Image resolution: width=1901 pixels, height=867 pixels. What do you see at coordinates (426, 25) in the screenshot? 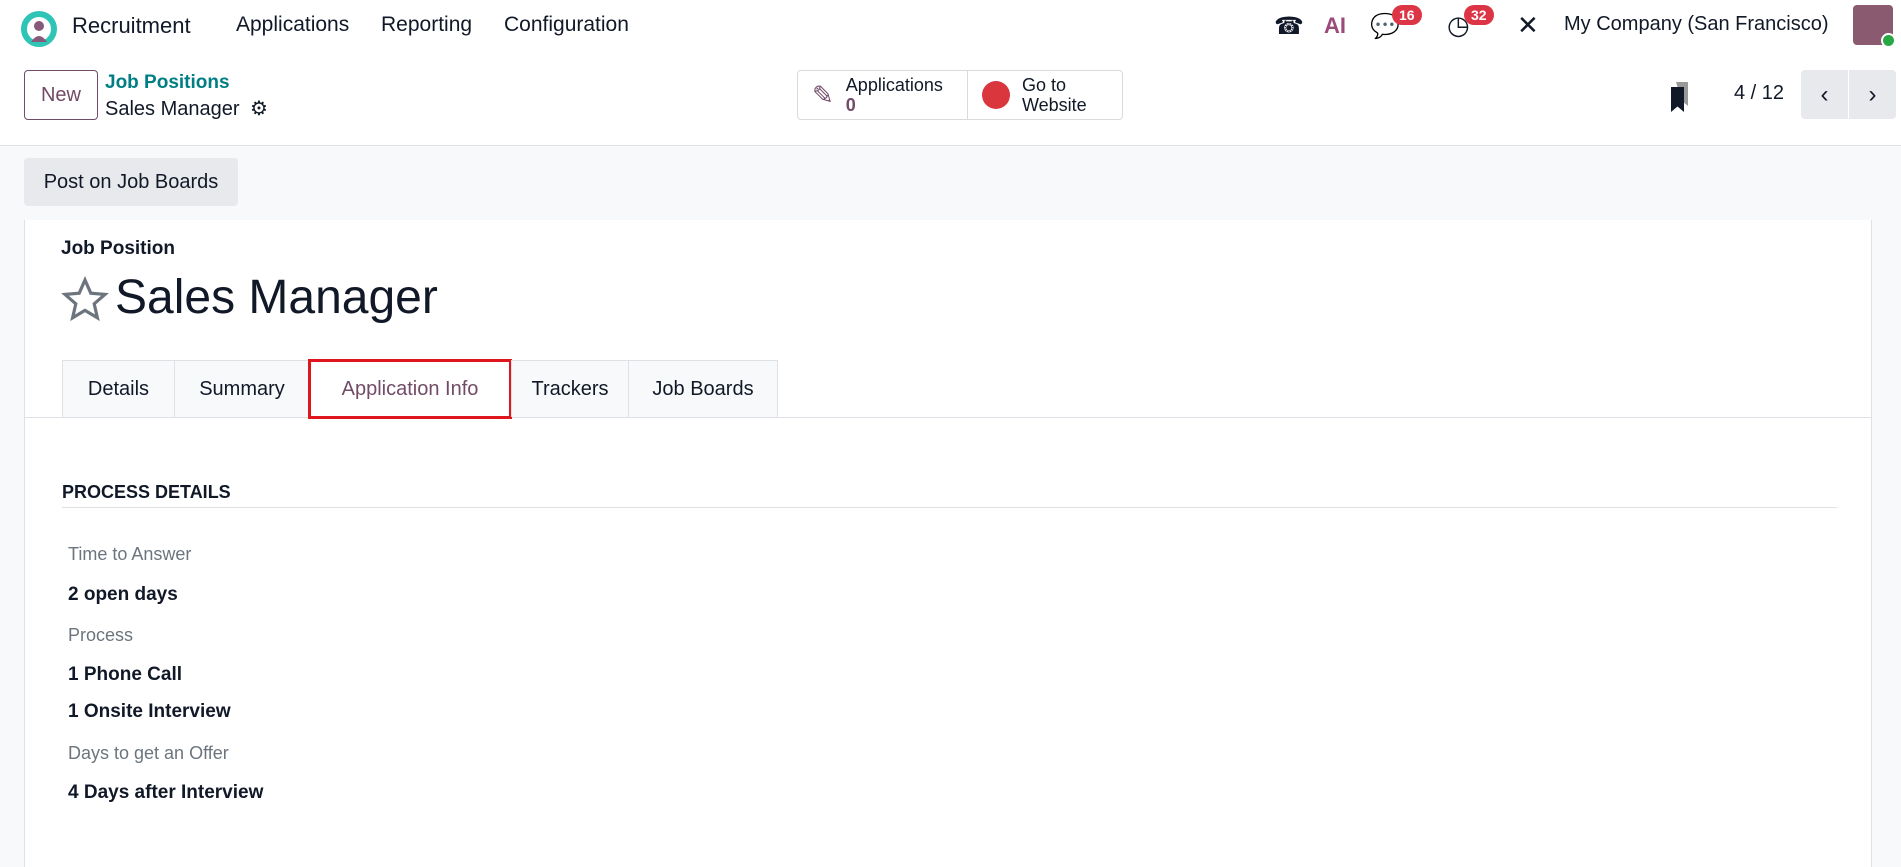
I see `menu-reporting: Reporting` at bounding box center [426, 25].